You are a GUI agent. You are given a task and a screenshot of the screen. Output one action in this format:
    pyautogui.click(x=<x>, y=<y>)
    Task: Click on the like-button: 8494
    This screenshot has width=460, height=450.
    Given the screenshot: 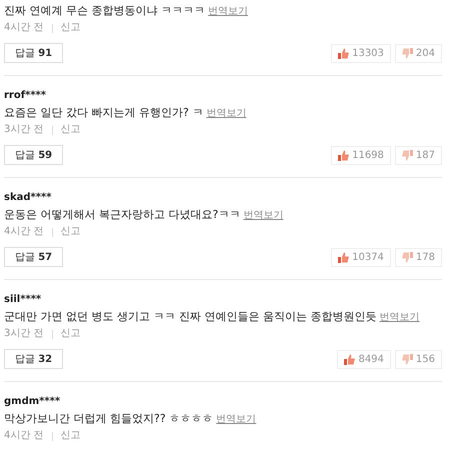 What is the action you would take?
    pyautogui.click(x=364, y=359)
    